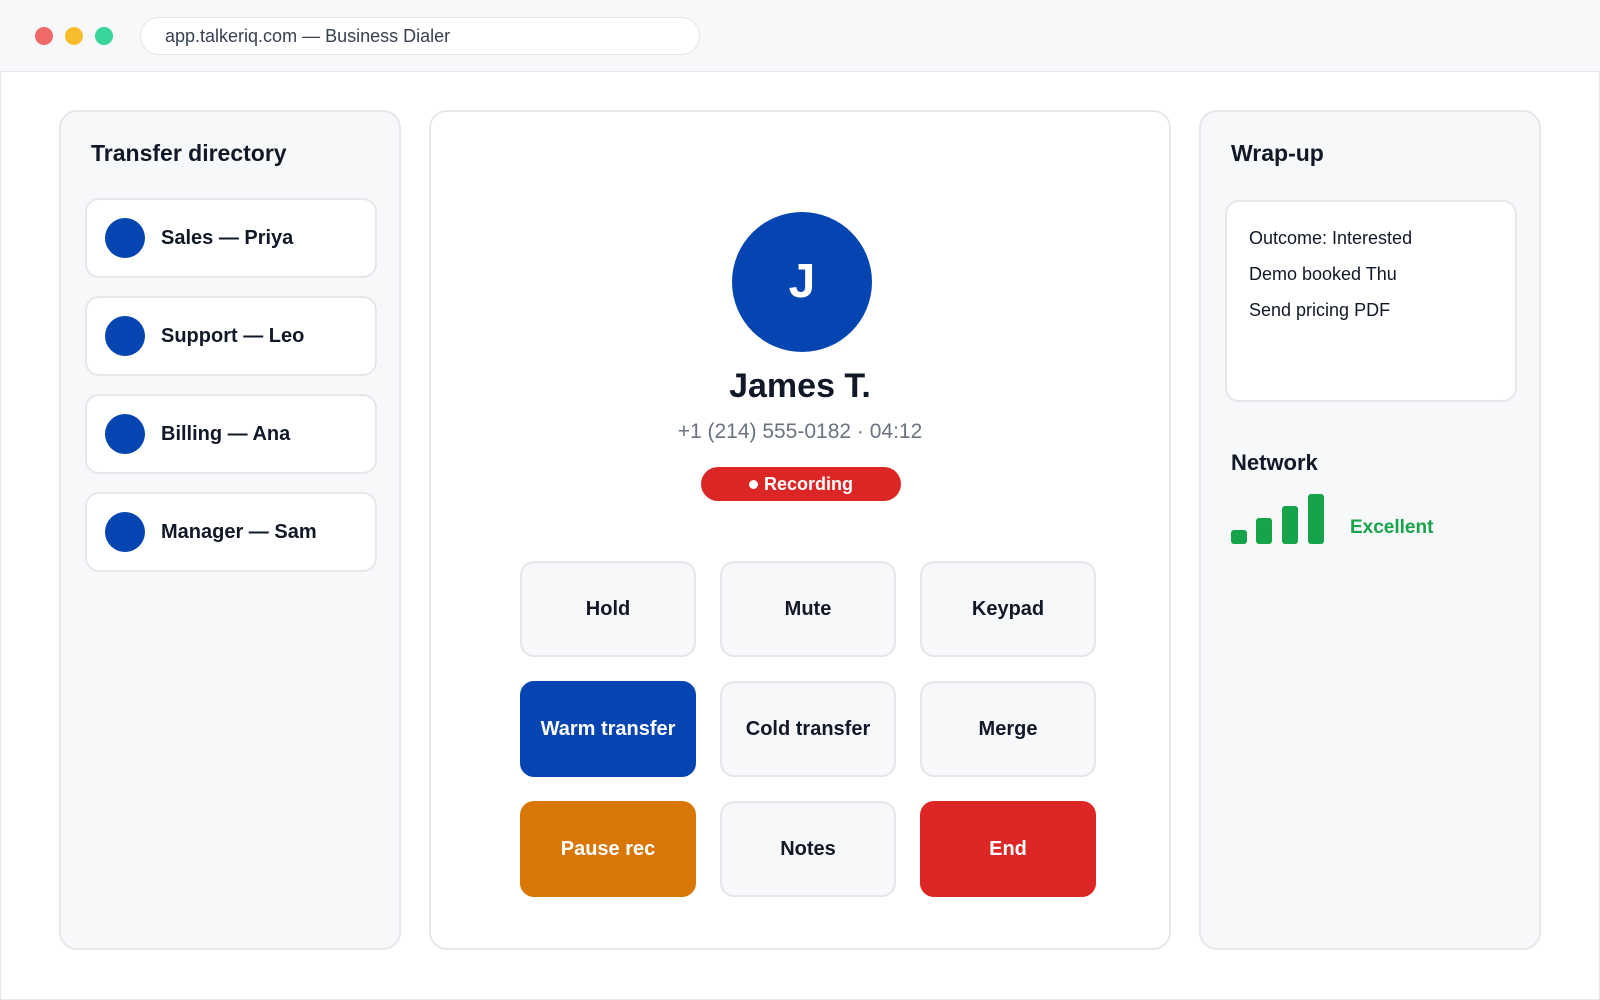 The width and height of the screenshot is (1600, 1000). Describe the element at coordinates (1274, 462) in the screenshot. I see `network-title: Network` at that location.